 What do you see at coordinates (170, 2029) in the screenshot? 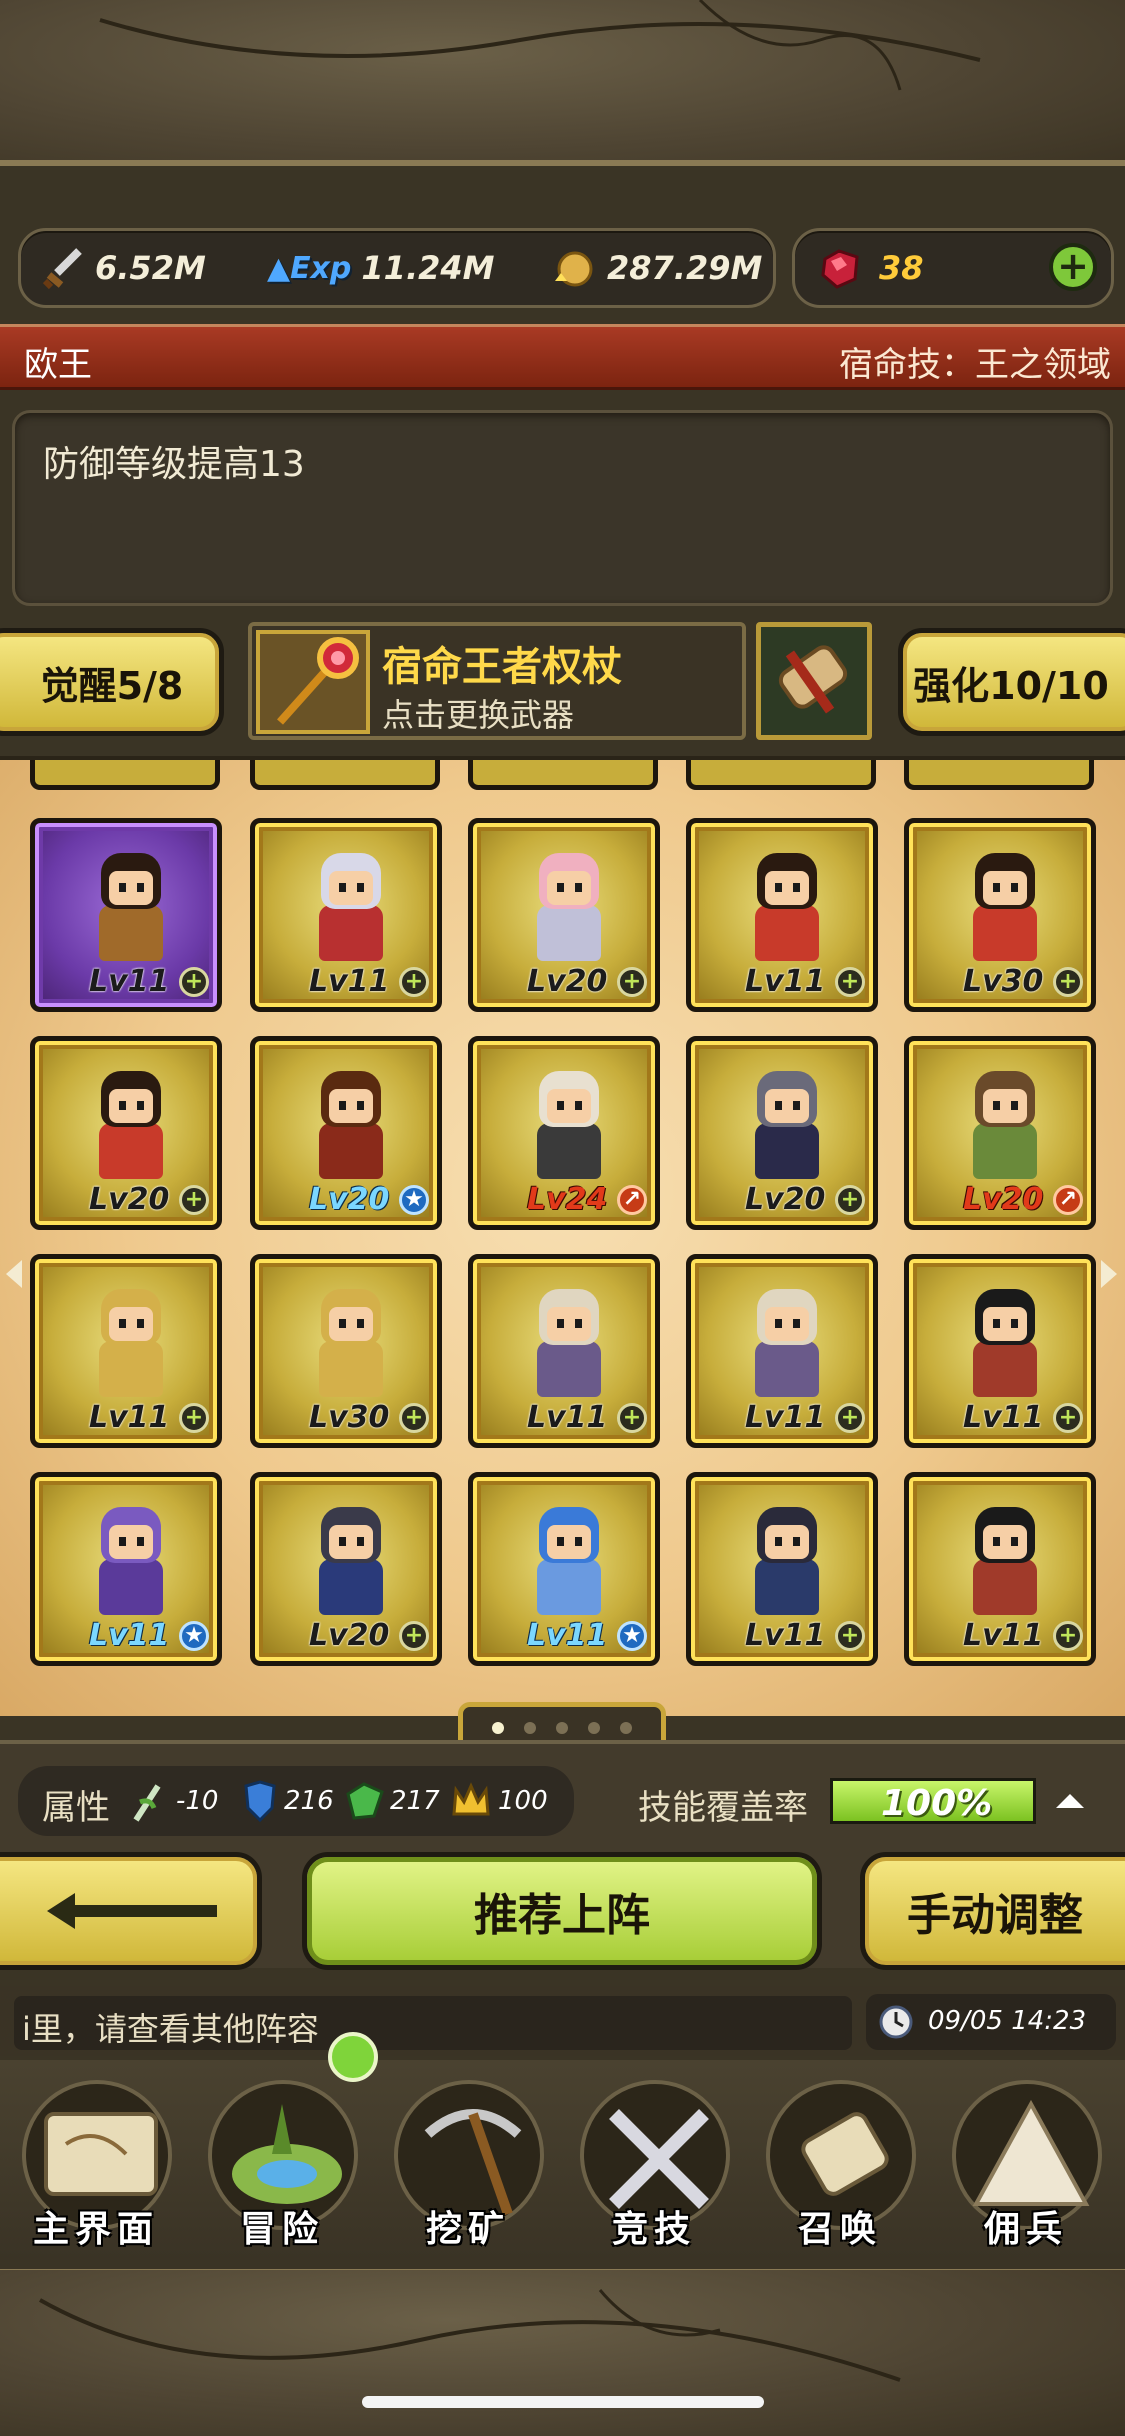
I see `ticker-text: i里，请查看其他阵容` at bounding box center [170, 2029].